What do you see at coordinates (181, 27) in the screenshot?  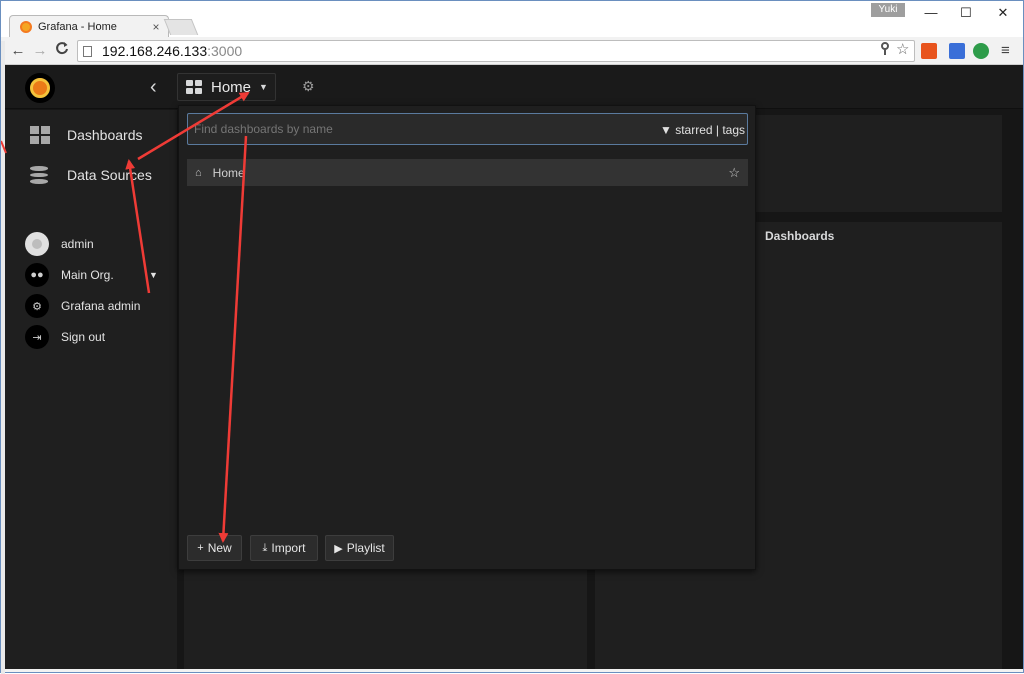 I see `new-tab-button` at bounding box center [181, 27].